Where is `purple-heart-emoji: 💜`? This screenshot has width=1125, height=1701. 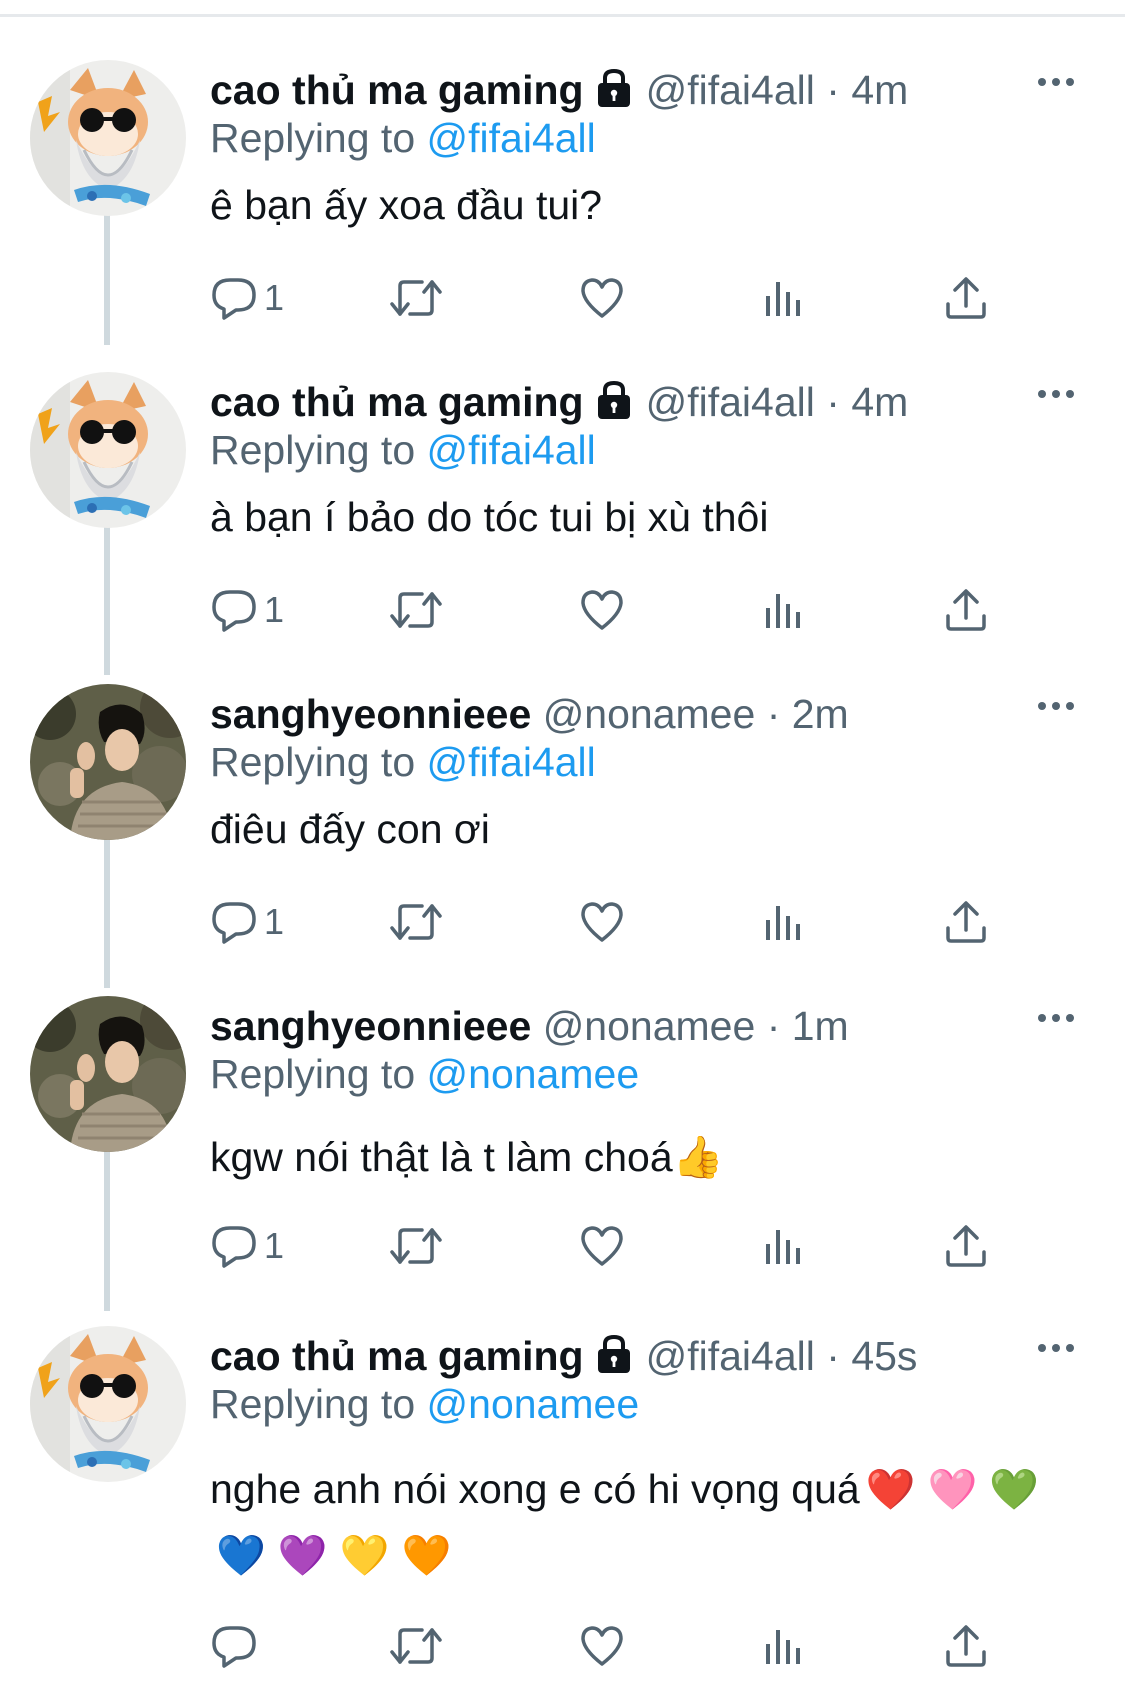
purple-heart-emoji: 💜 is located at coordinates (302, 1556).